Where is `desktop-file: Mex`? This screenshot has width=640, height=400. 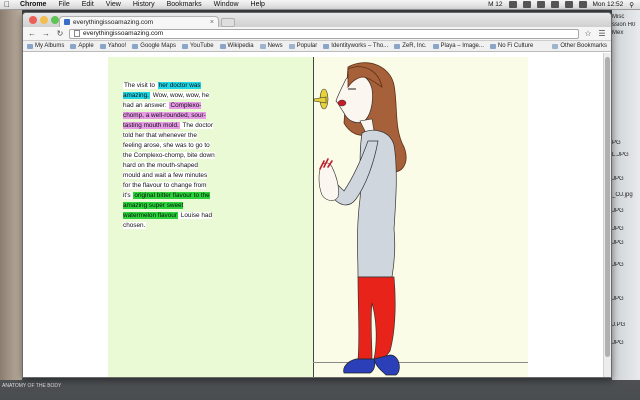
desktop-file: Mex is located at coordinates (626, 33).